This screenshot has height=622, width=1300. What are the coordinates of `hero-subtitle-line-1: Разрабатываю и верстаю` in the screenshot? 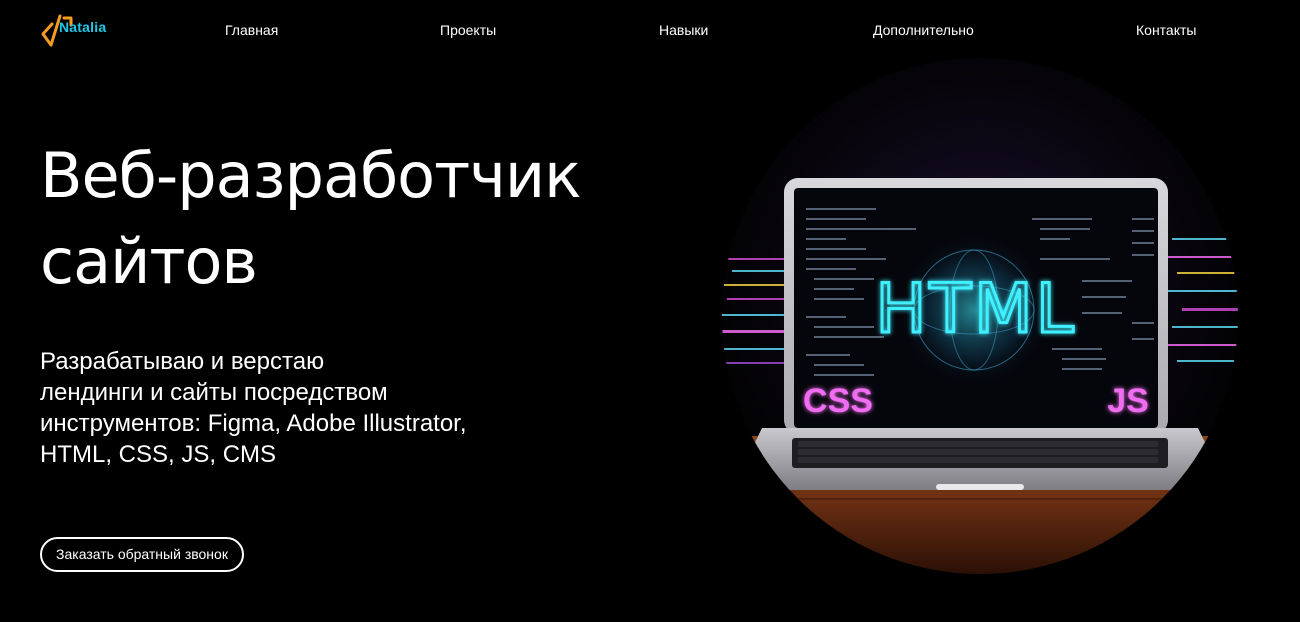 It's located at (182, 361).